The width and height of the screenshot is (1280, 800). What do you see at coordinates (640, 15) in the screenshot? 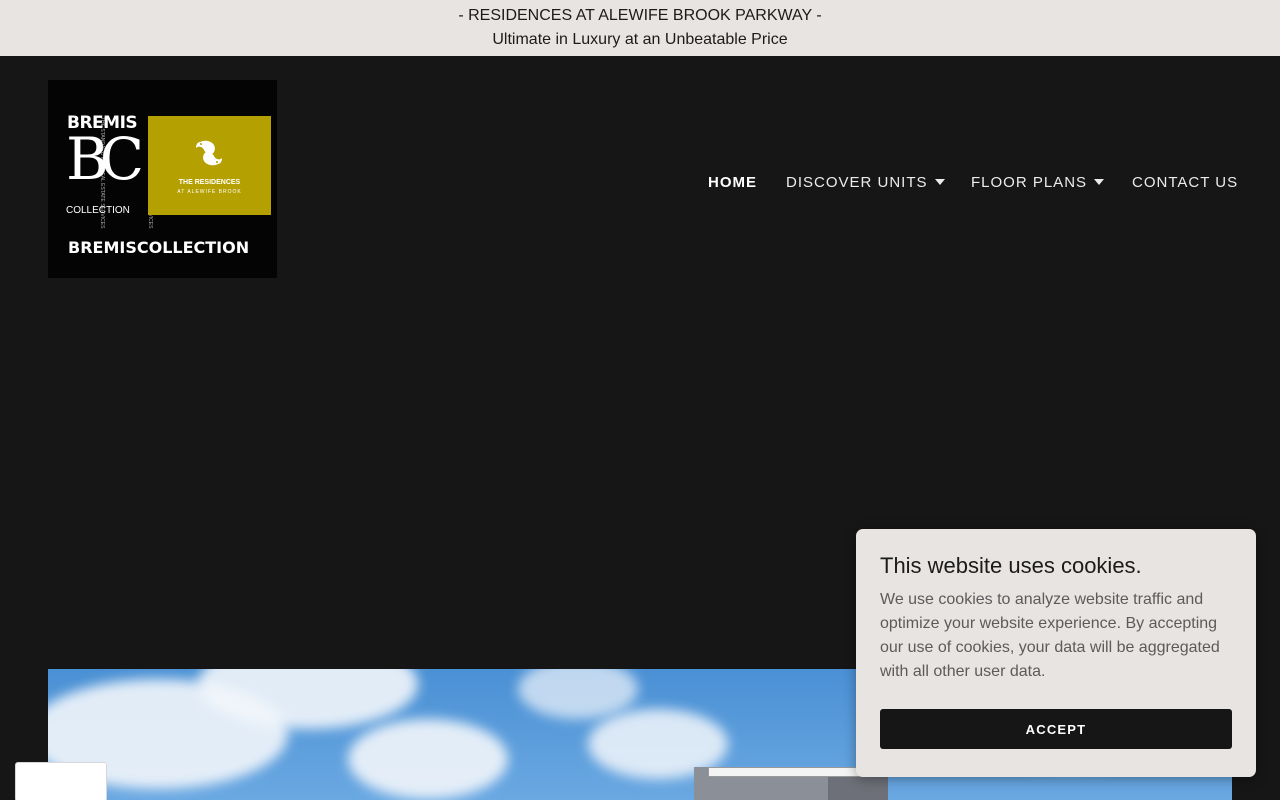
I see `announcement-title: - RESIDENCES AT ALEWIFE BROOK PARKWAY -` at bounding box center [640, 15].